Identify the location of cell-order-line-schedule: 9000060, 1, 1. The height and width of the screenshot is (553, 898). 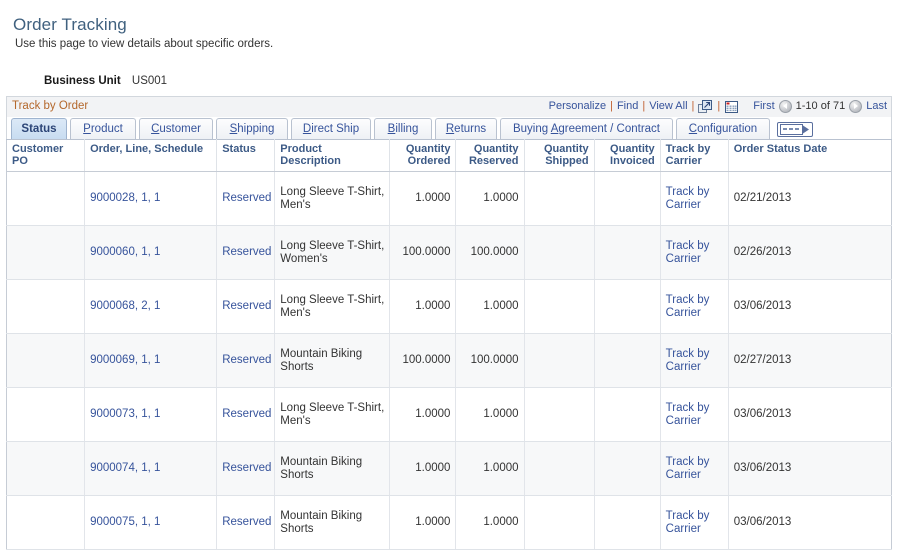
(151, 252).